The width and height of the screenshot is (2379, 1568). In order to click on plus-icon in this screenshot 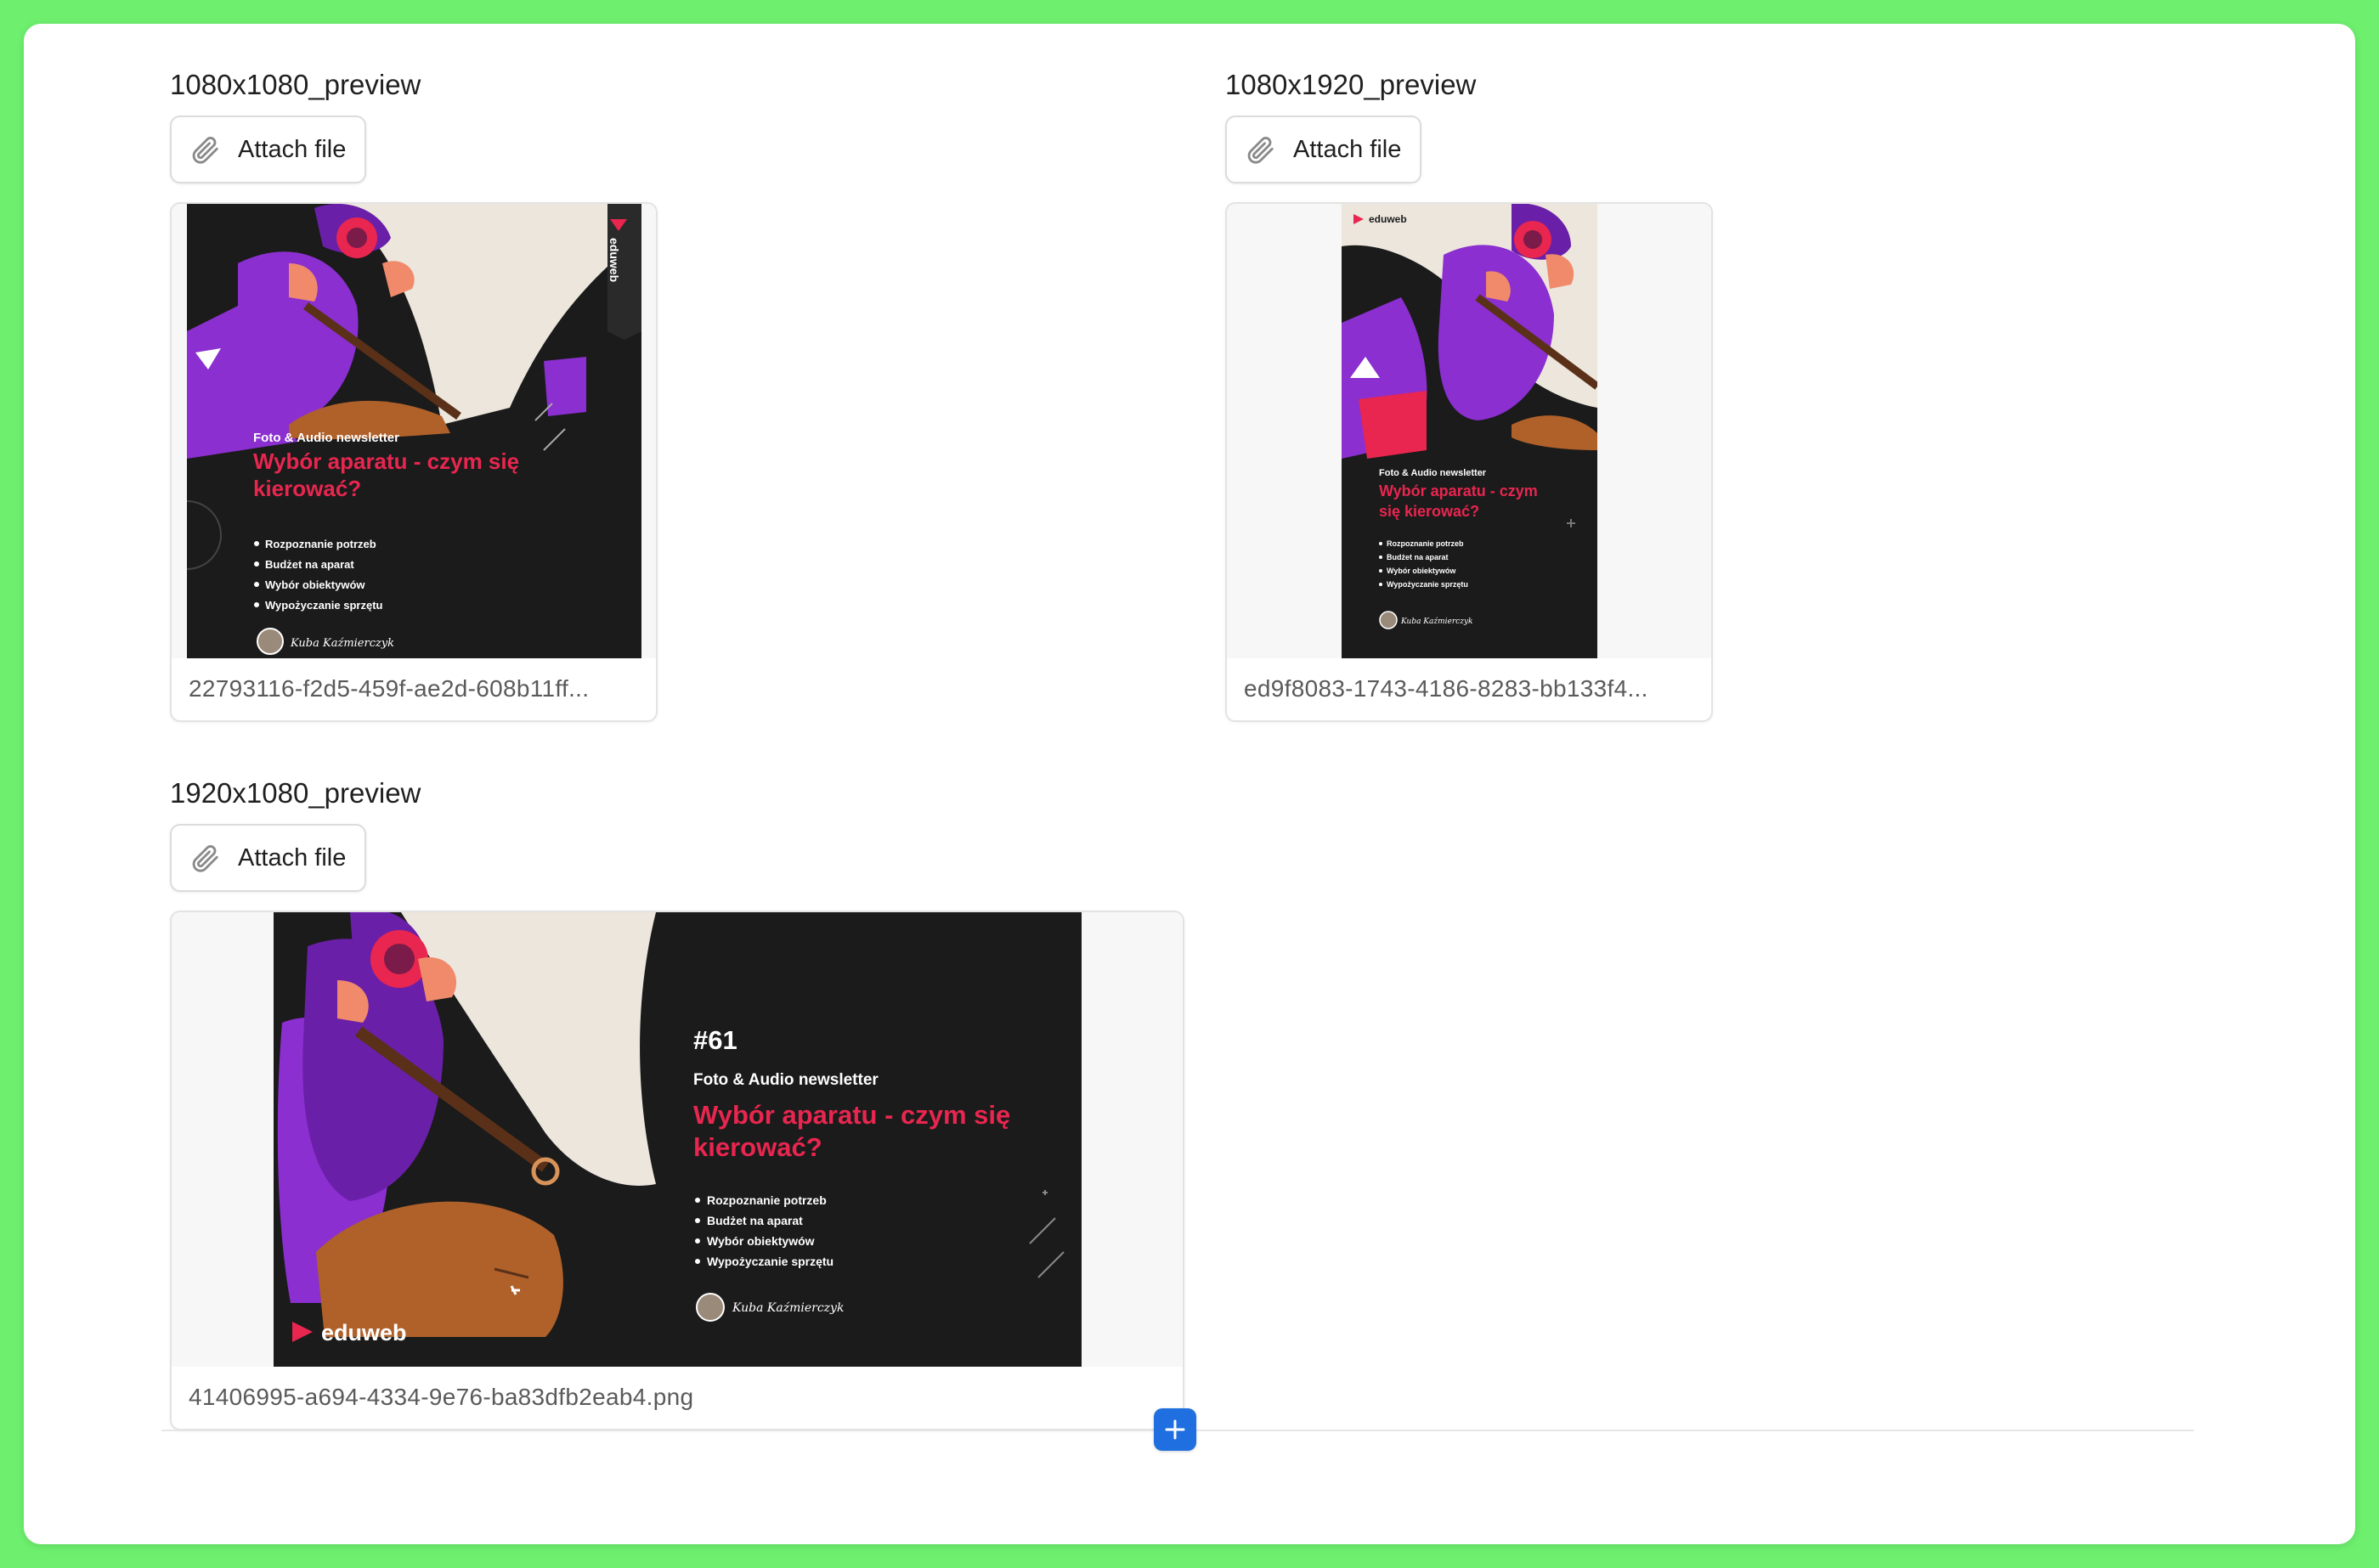, I will do `click(1175, 1430)`.